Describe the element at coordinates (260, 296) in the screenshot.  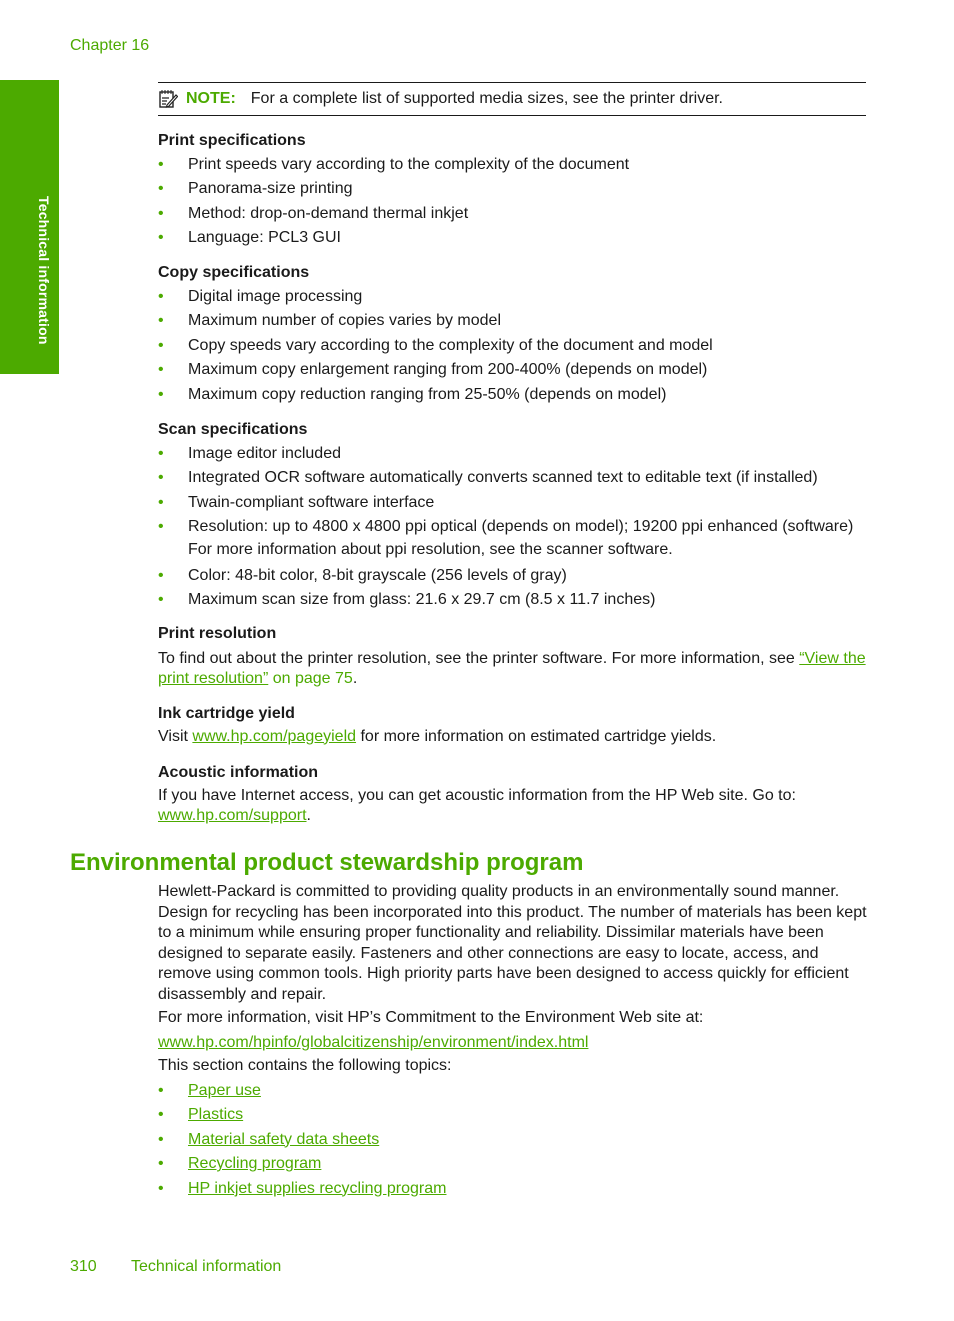
I see `list-item: • Digital image processing` at that location.